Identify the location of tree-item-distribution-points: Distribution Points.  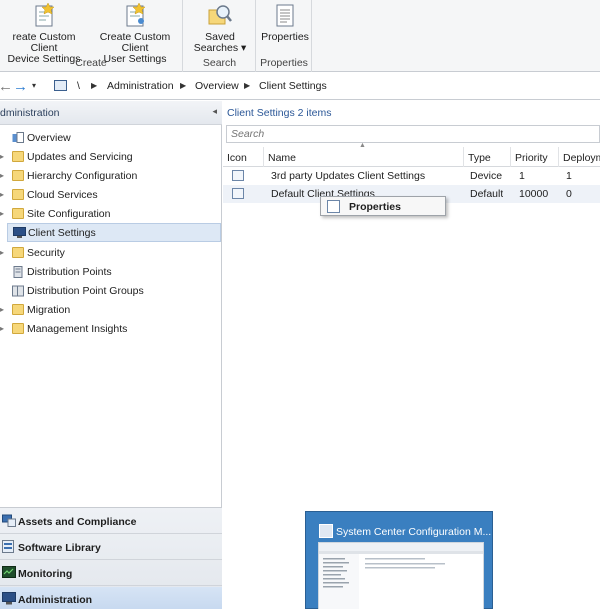
(111, 272).